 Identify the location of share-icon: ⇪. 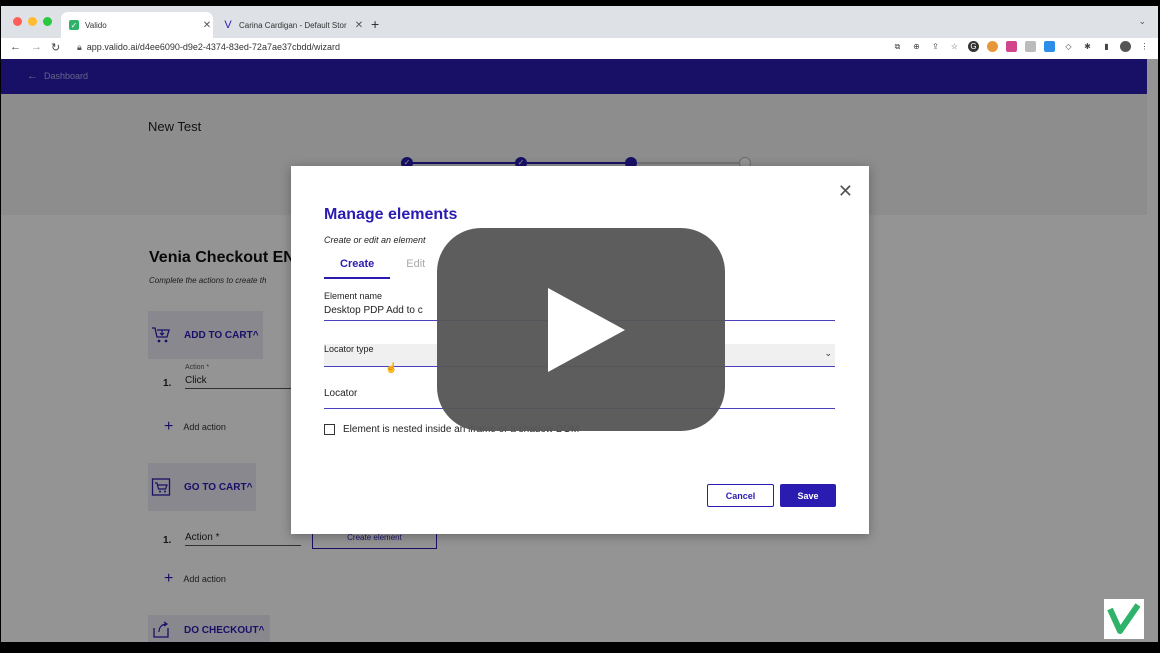
(935, 46).